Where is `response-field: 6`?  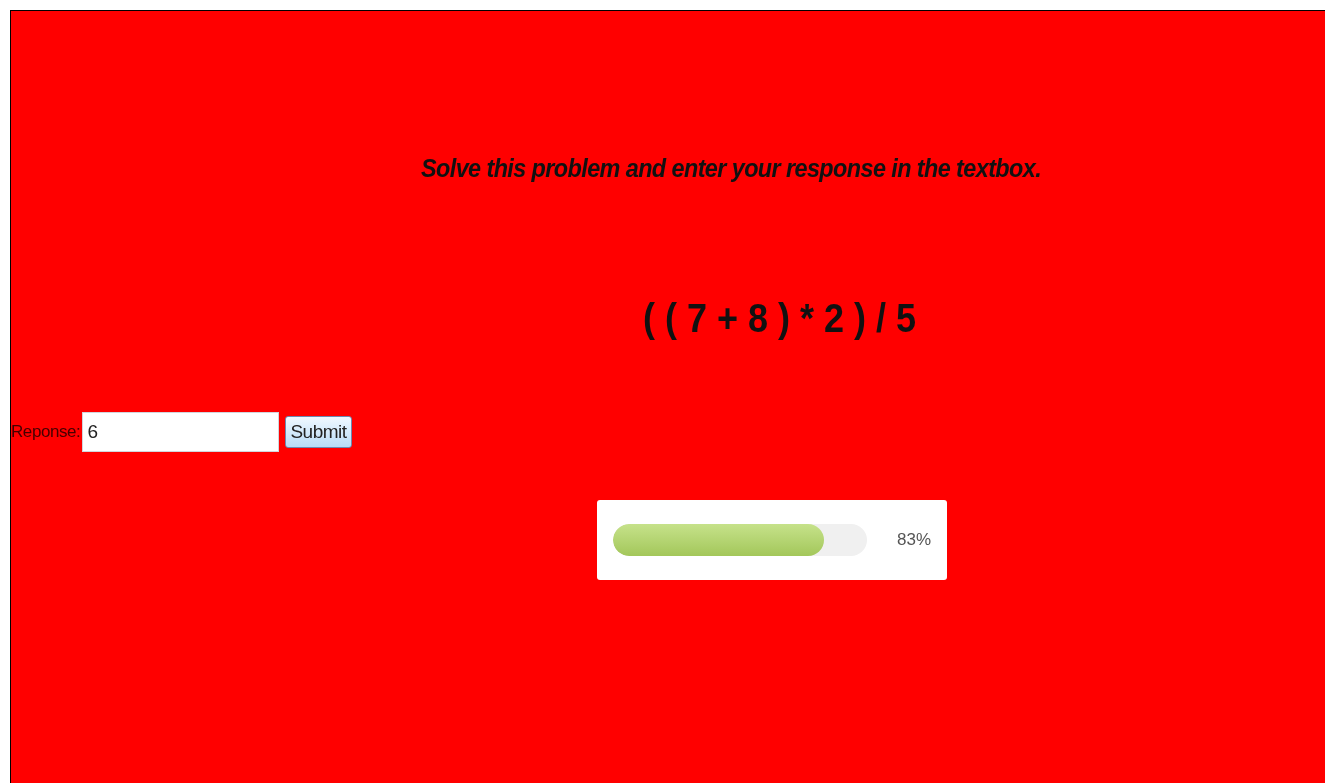
response-field: 6 is located at coordinates (181, 432).